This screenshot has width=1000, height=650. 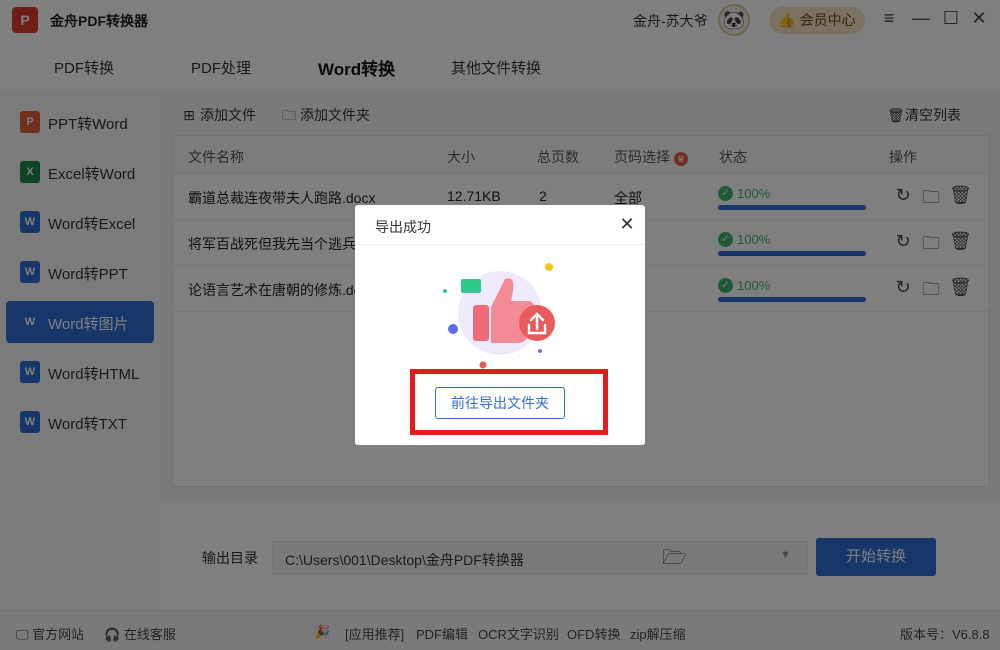 I want to click on open-export-folder-button: 前往导出文件夹, so click(x=500, y=403).